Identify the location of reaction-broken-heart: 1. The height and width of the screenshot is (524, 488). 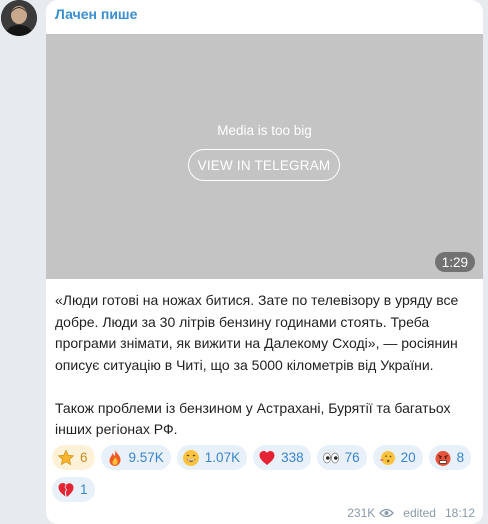
(73, 489).